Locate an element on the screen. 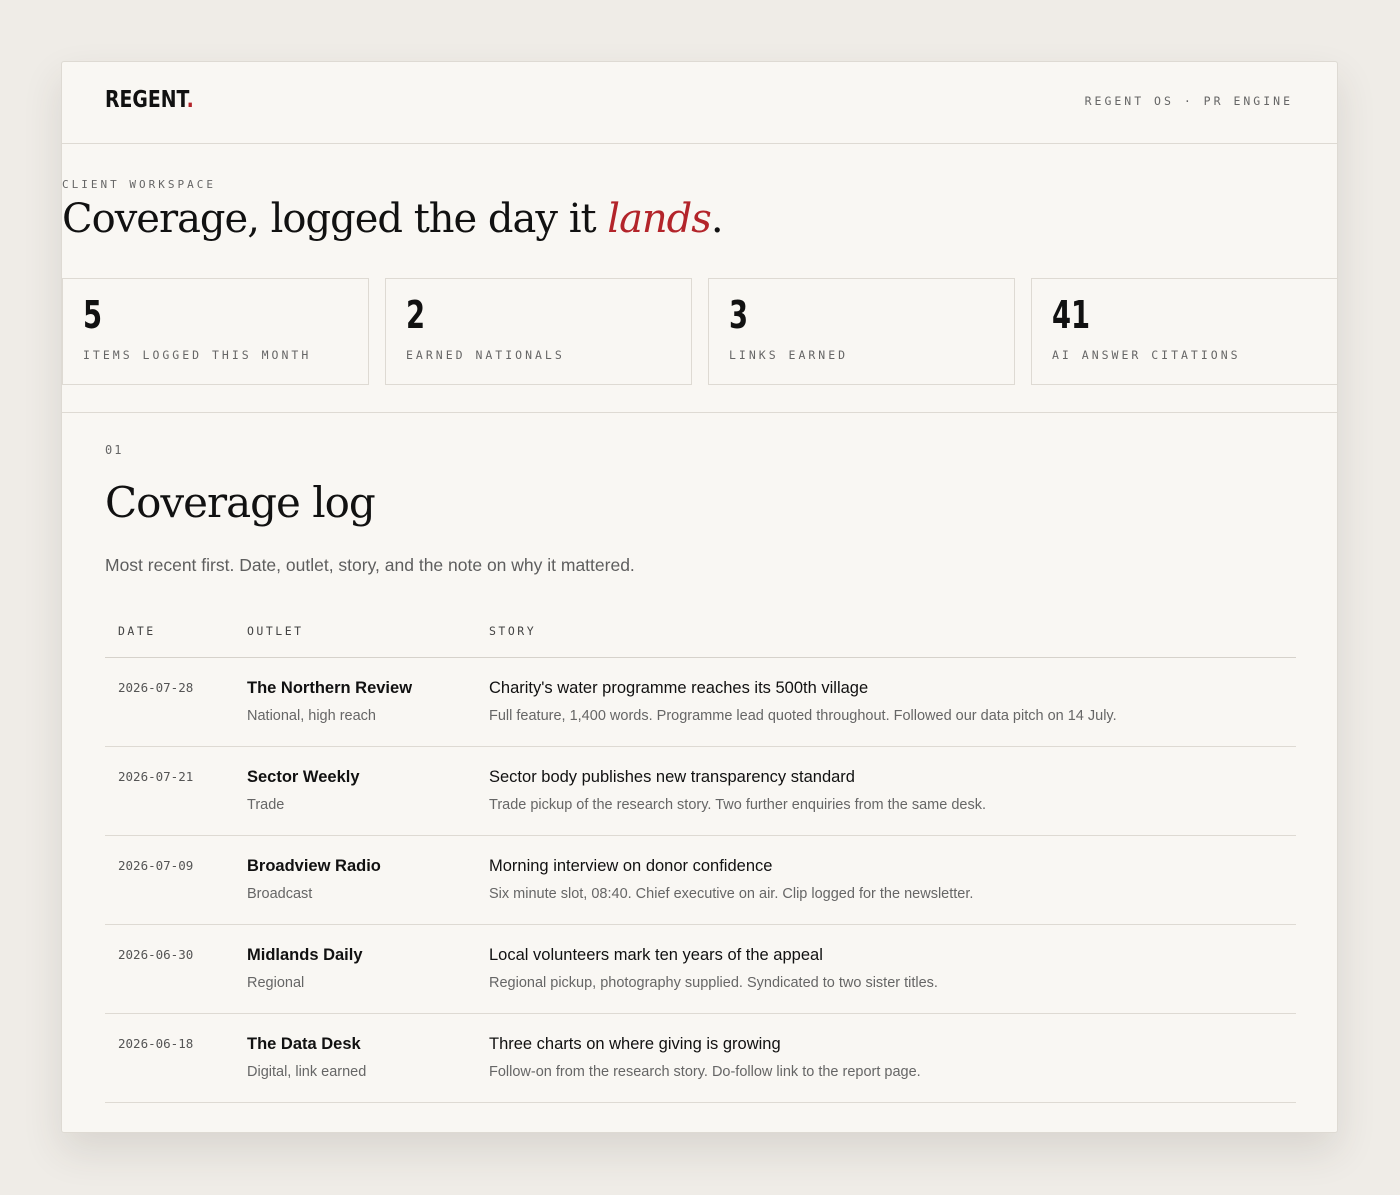 Image resolution: width=1400 pixels, height=1195 pixels. stat-label: AI ANSWER CITATIONS is located at coordinates (1146, 355).